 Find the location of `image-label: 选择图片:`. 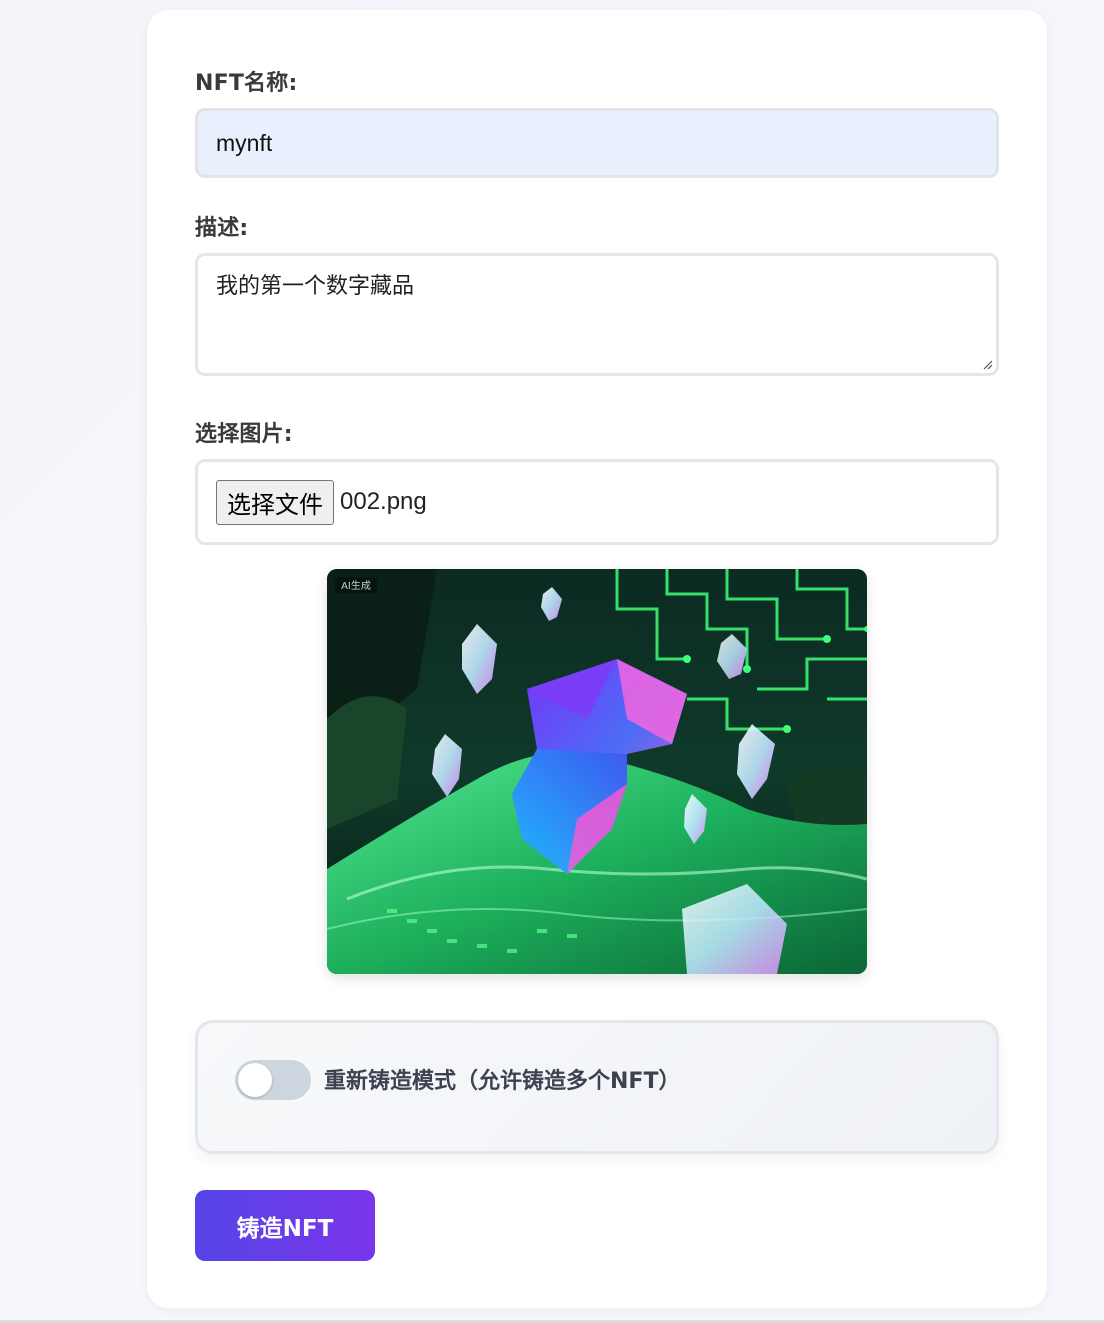

image-label: 选择图片: is located at coordinates (244, 434).